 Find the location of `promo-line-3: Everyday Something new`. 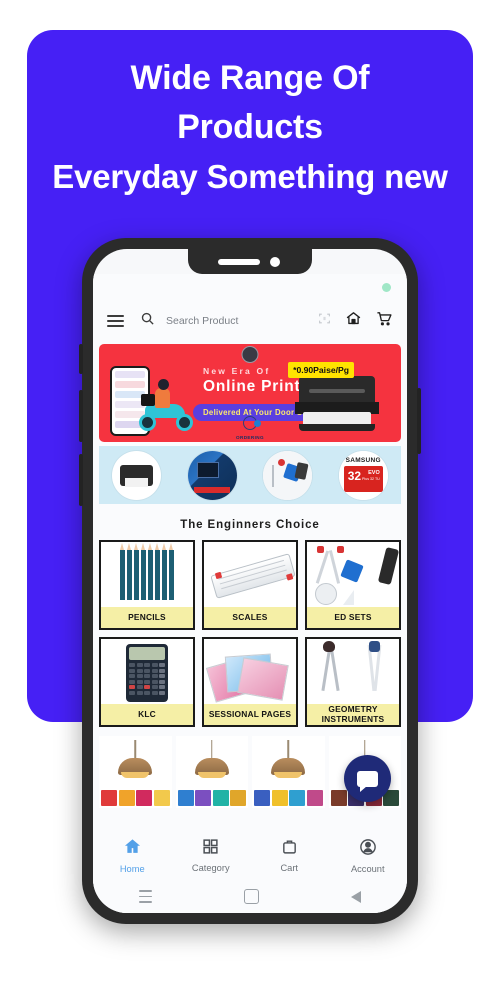

promo-line-3: Everyday Something new is located at coordinates (250, 176).